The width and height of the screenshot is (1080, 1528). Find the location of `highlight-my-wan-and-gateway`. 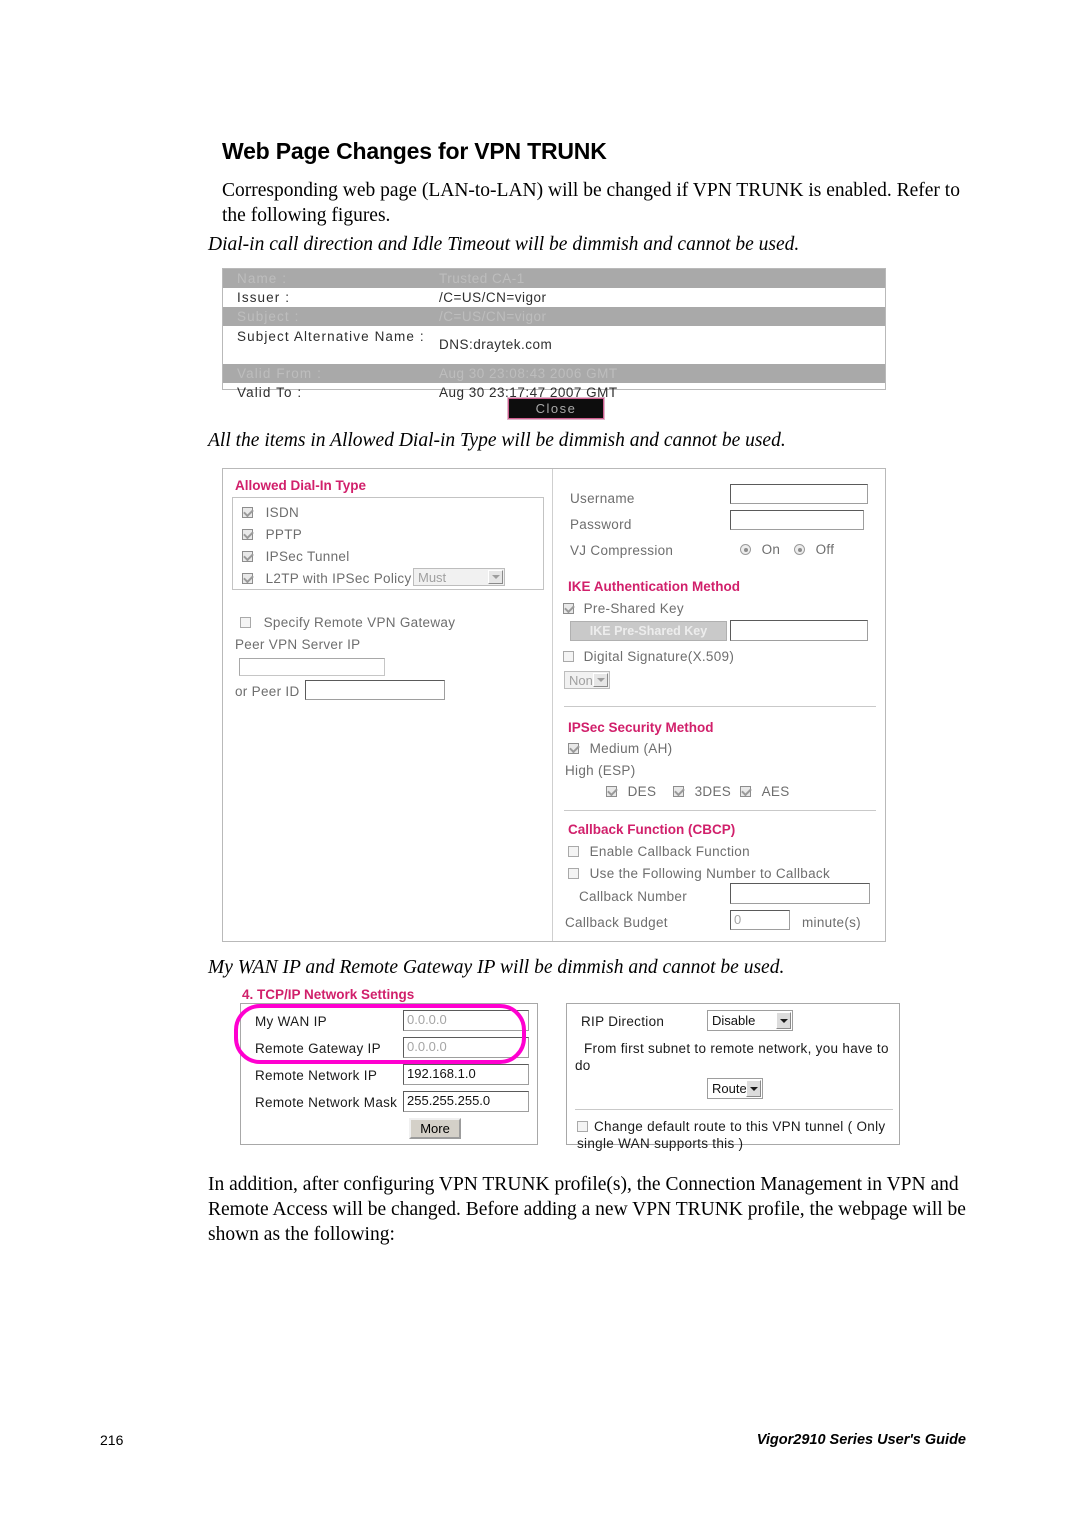

highlight-my-wan-and-gateway is located at coordinates (380, 1034).